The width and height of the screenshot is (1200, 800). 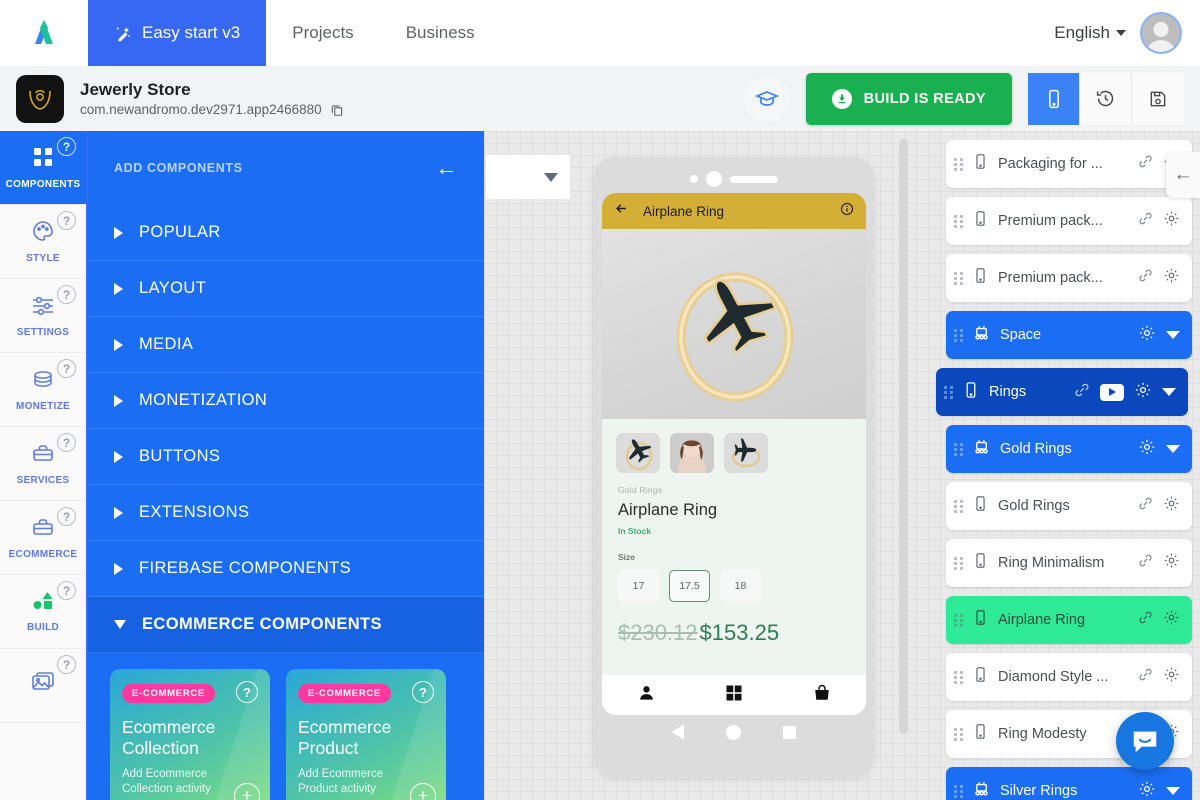 What do you see at coordinates (908, 98) in the screenshot?
I see `build-is-ready-button: BUILD IS READY` at bounding box center [908, 98].